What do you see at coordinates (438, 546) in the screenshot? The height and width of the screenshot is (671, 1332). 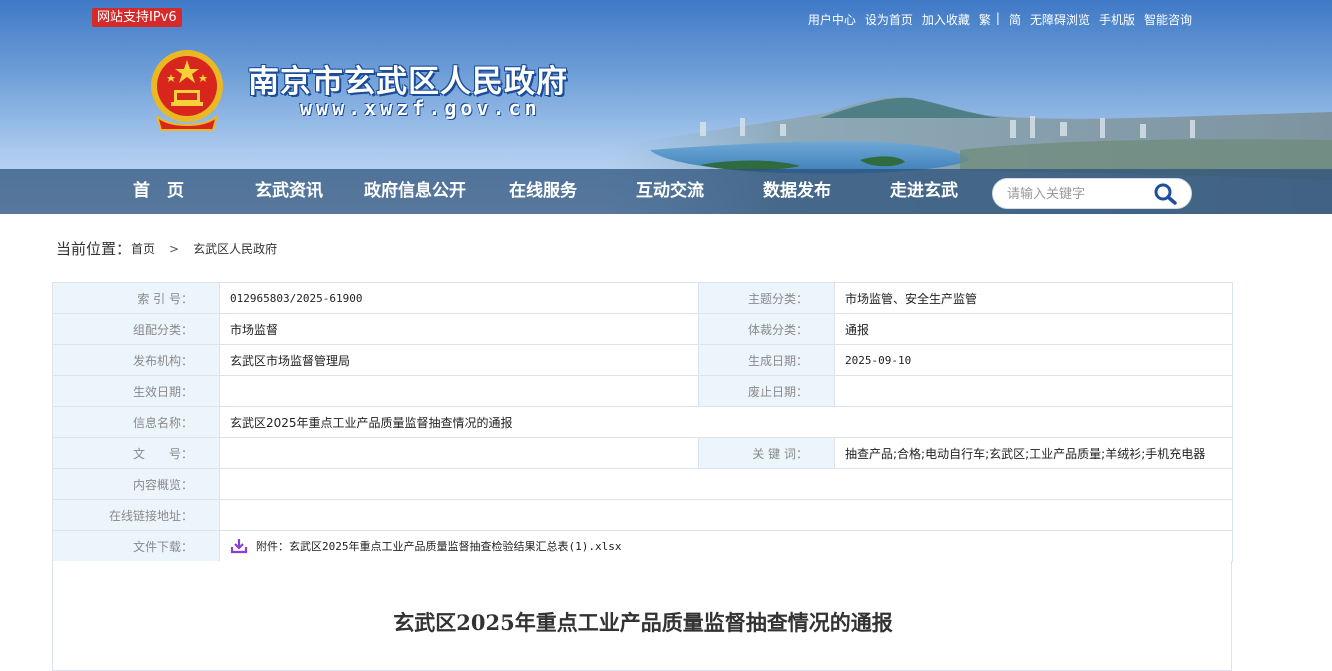 I see `attachment-link: 附件：玄武区2025年重点工业产品质量监督抽查检验结果汇总表(1).xlsx` at bounding box center [438, 546].